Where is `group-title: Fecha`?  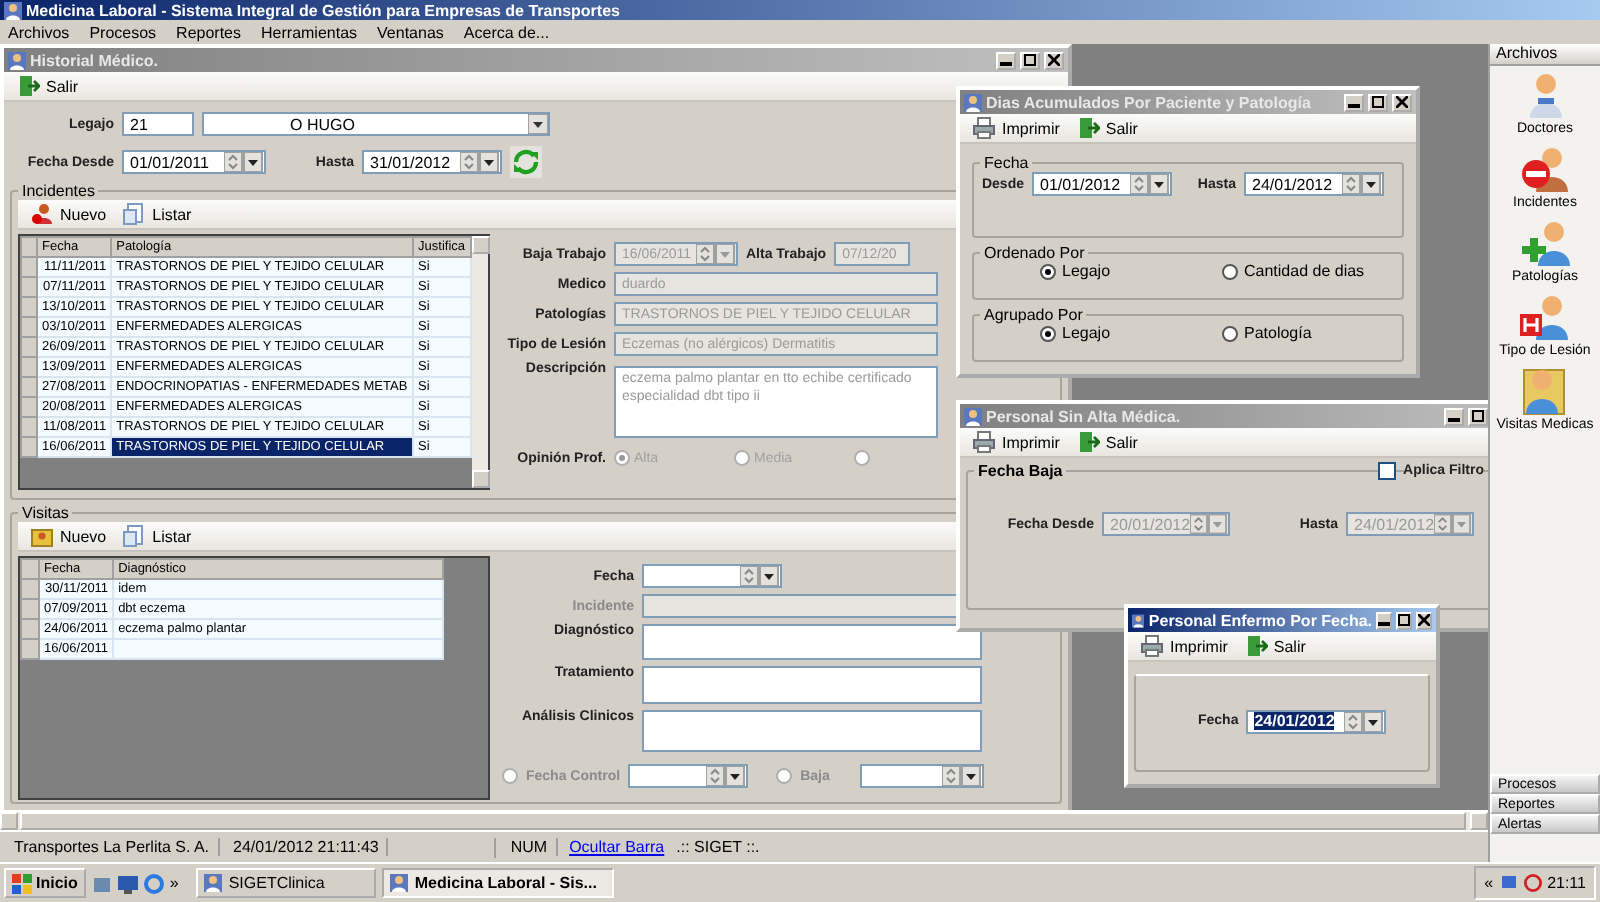 group-title: Fecha is located at coordinates (1006, 163).